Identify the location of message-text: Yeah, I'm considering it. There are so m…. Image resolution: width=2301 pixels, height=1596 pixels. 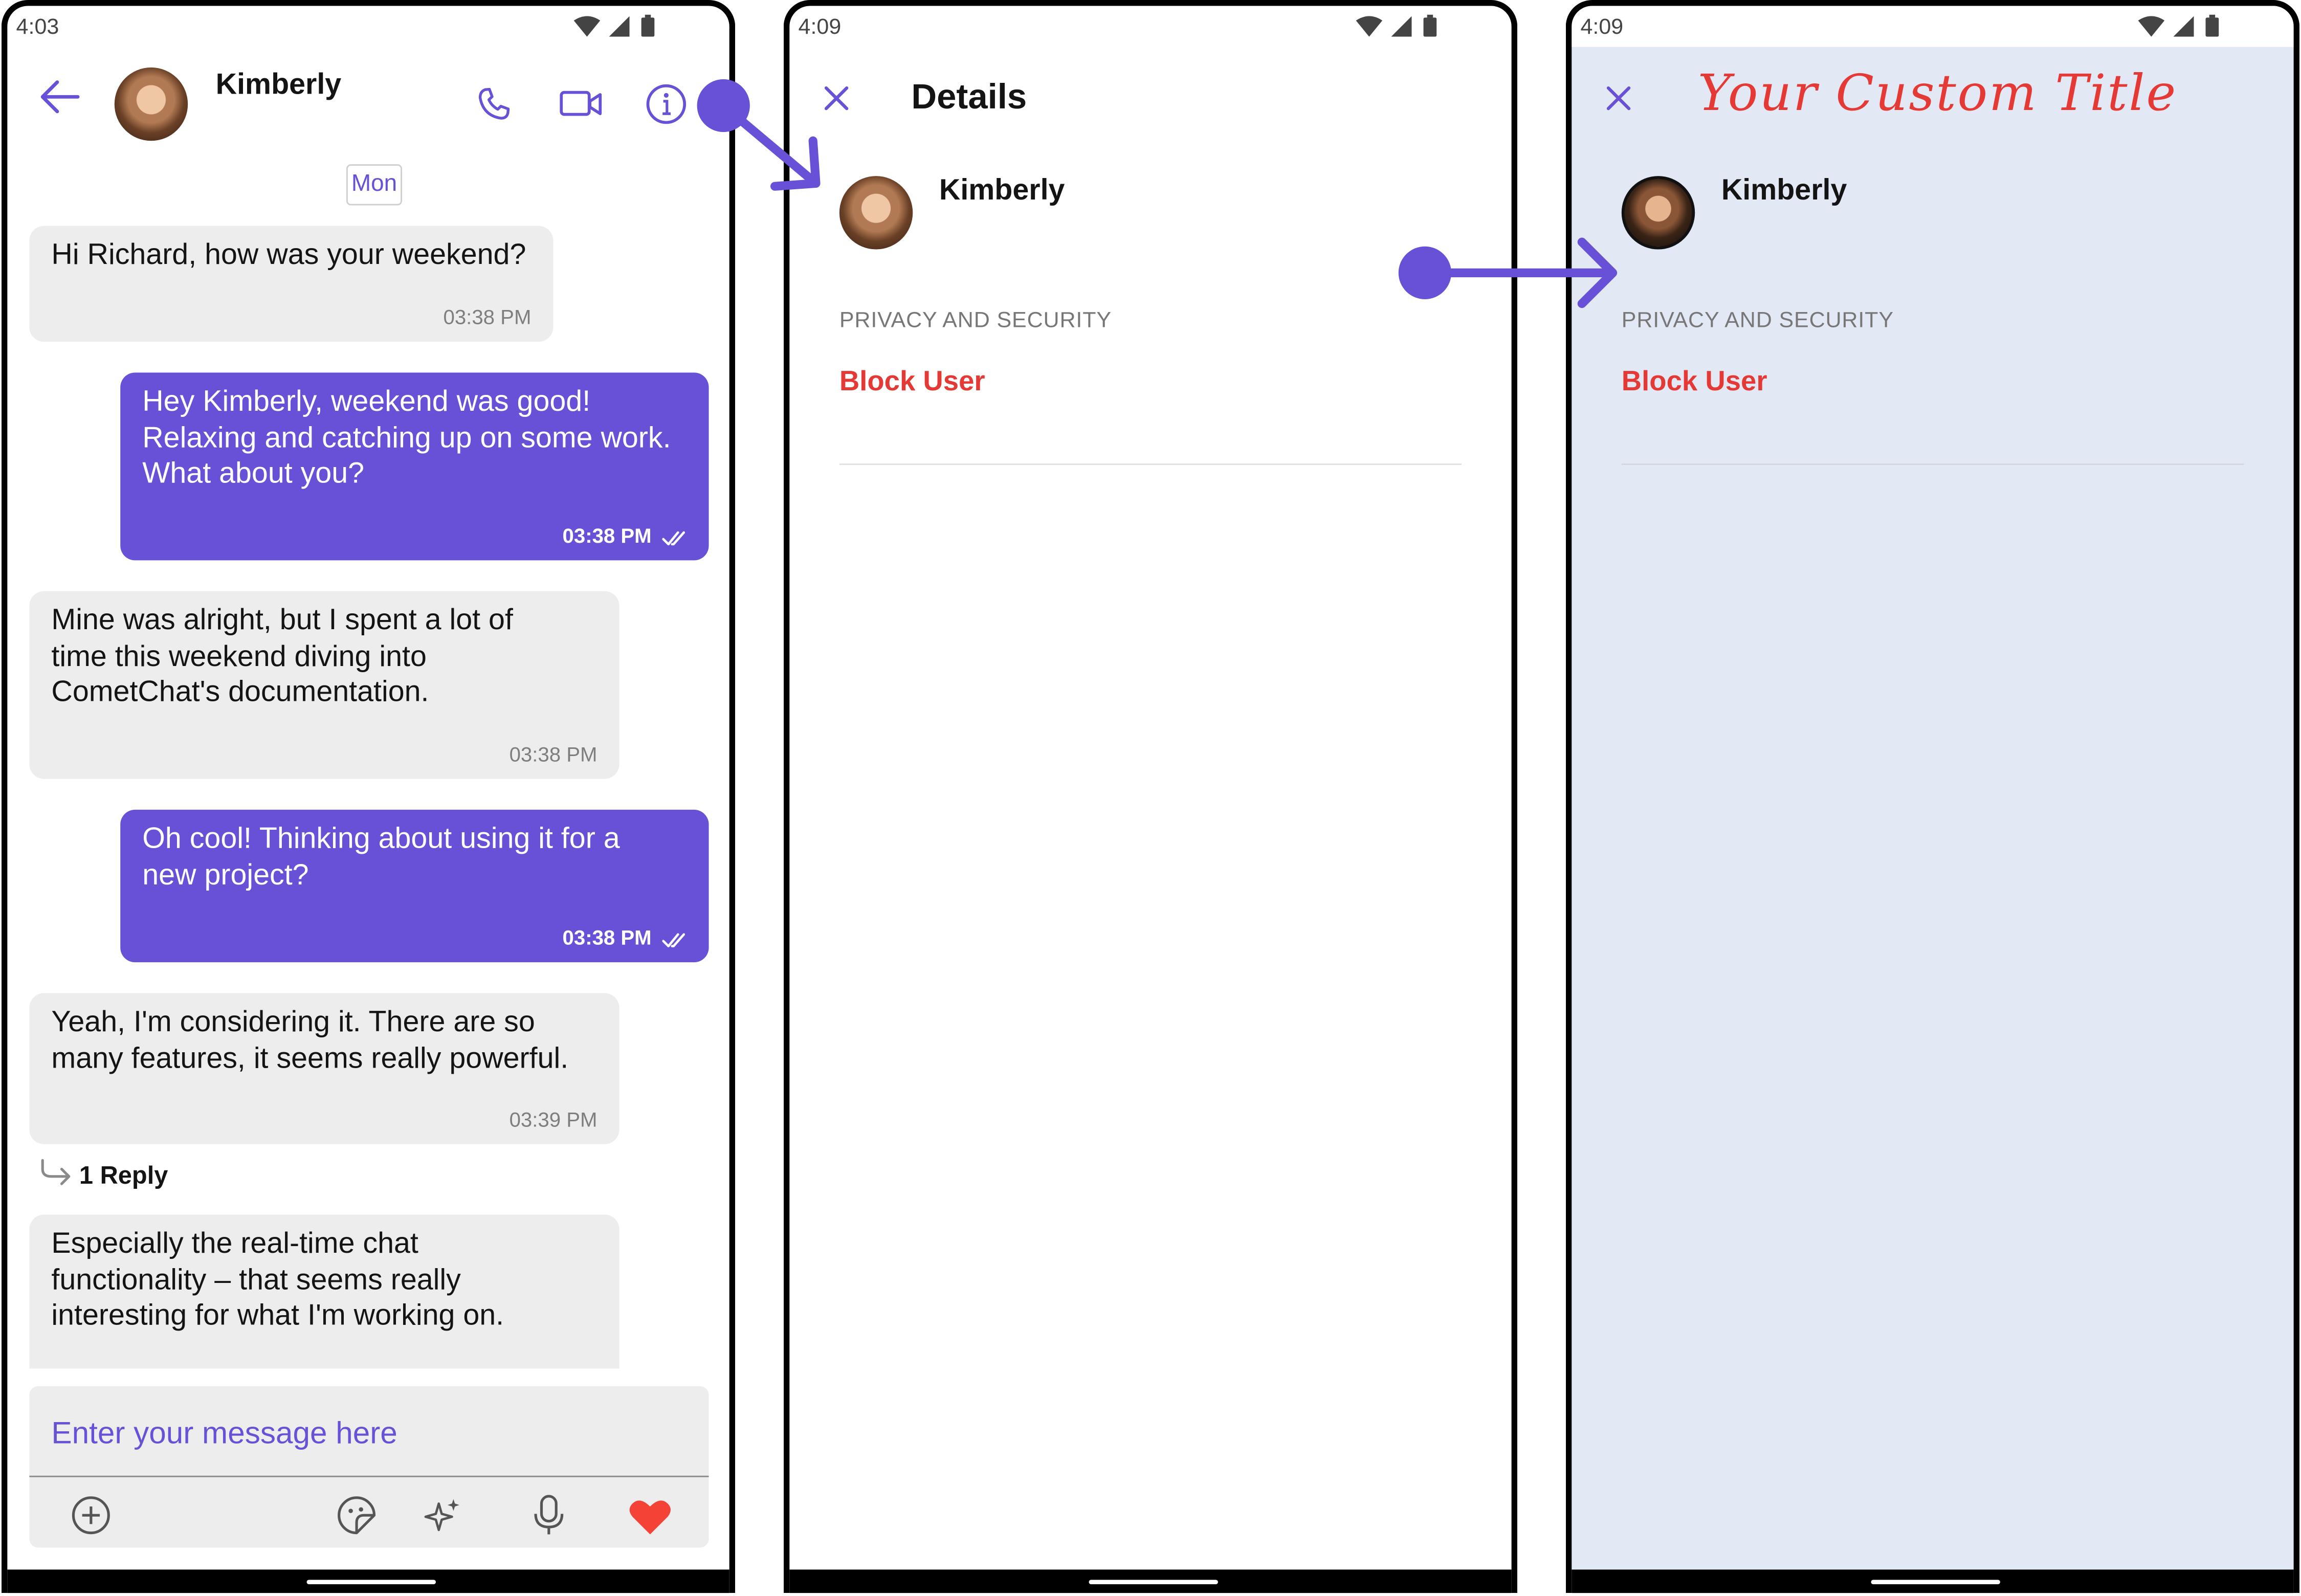
(310, 1040).